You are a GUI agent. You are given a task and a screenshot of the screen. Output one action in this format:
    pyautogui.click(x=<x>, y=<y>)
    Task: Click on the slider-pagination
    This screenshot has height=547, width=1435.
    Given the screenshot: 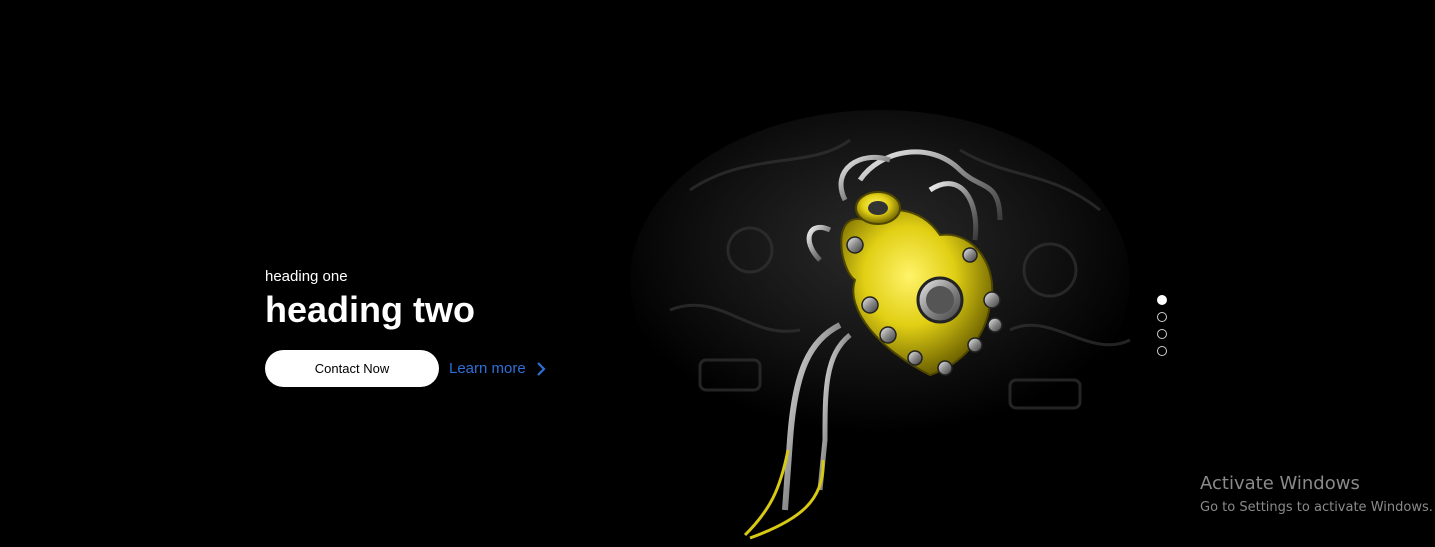 What is the action you would take?
    pyautogui.click(x=1162, y=325)
    